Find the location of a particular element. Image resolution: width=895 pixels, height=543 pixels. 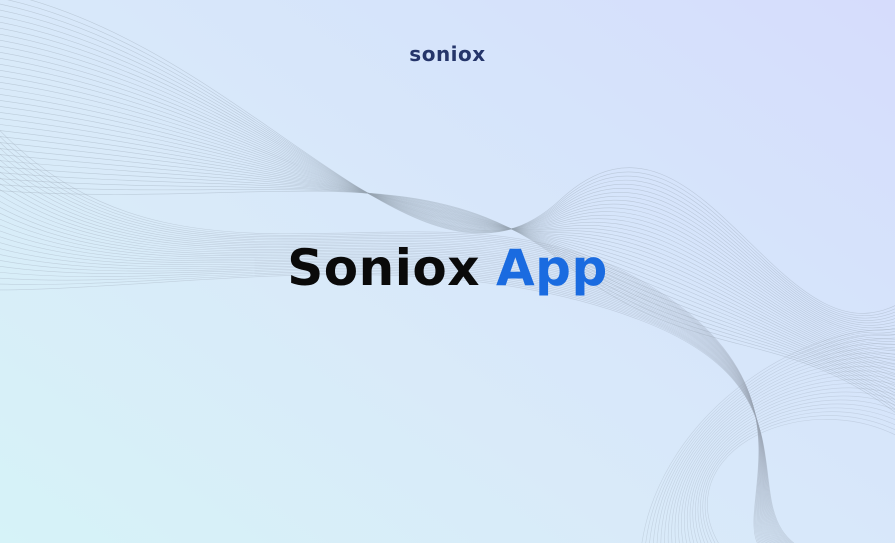

wave-bundle-right is located at coordinates (768, 436).